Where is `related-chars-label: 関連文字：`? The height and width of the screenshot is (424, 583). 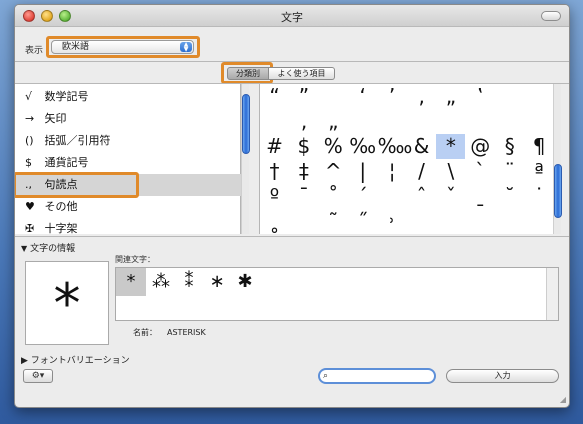
related-chars-label: 関連文字： is located at coordinates (135, 259).